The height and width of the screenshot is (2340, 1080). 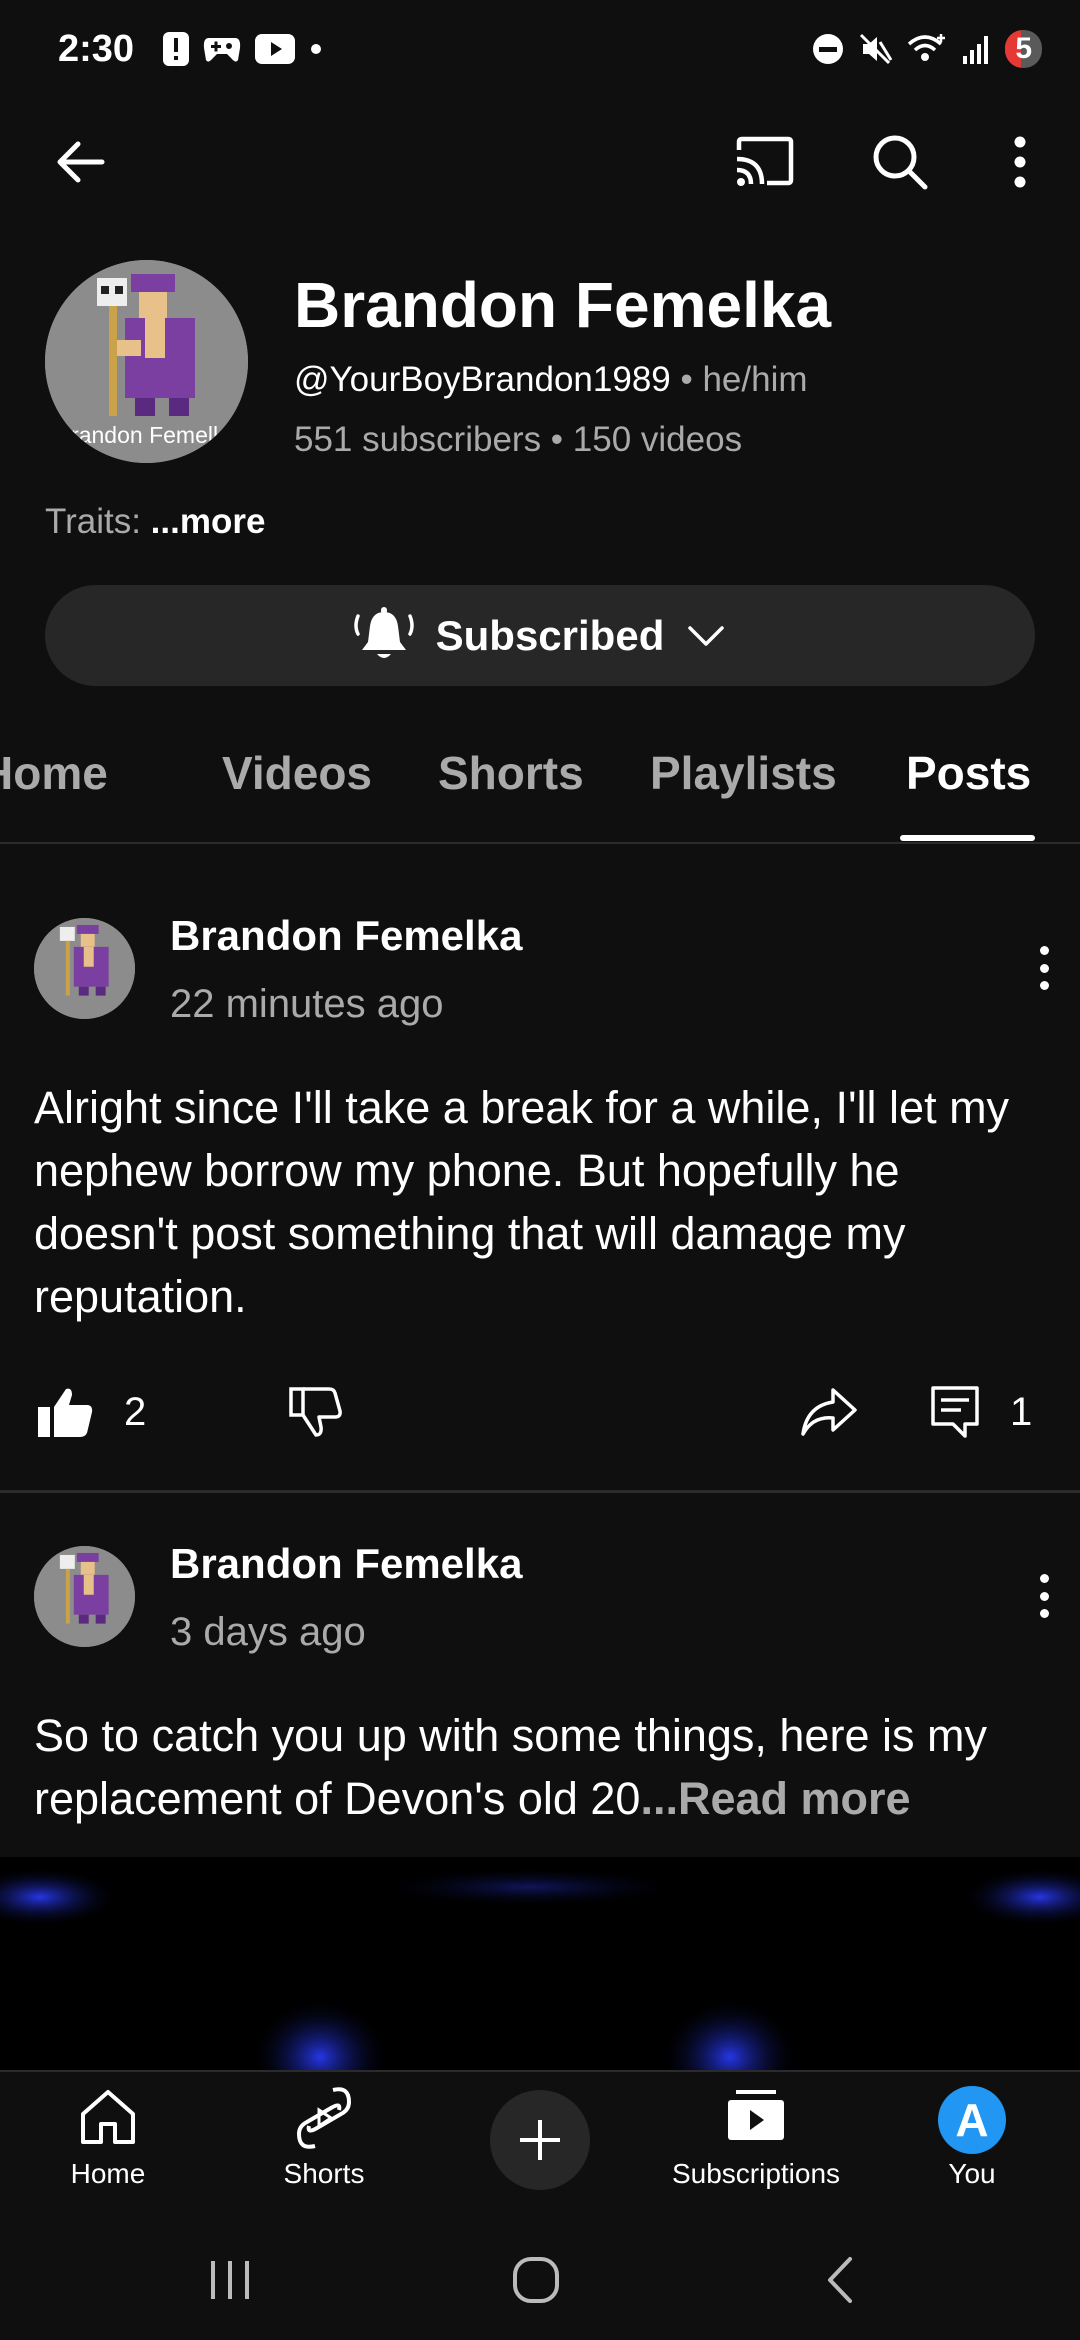 What do you see at coordinates (383, 632) in the screenshot?
I see `notification-bell-icon` at bounding box center [383, 632].